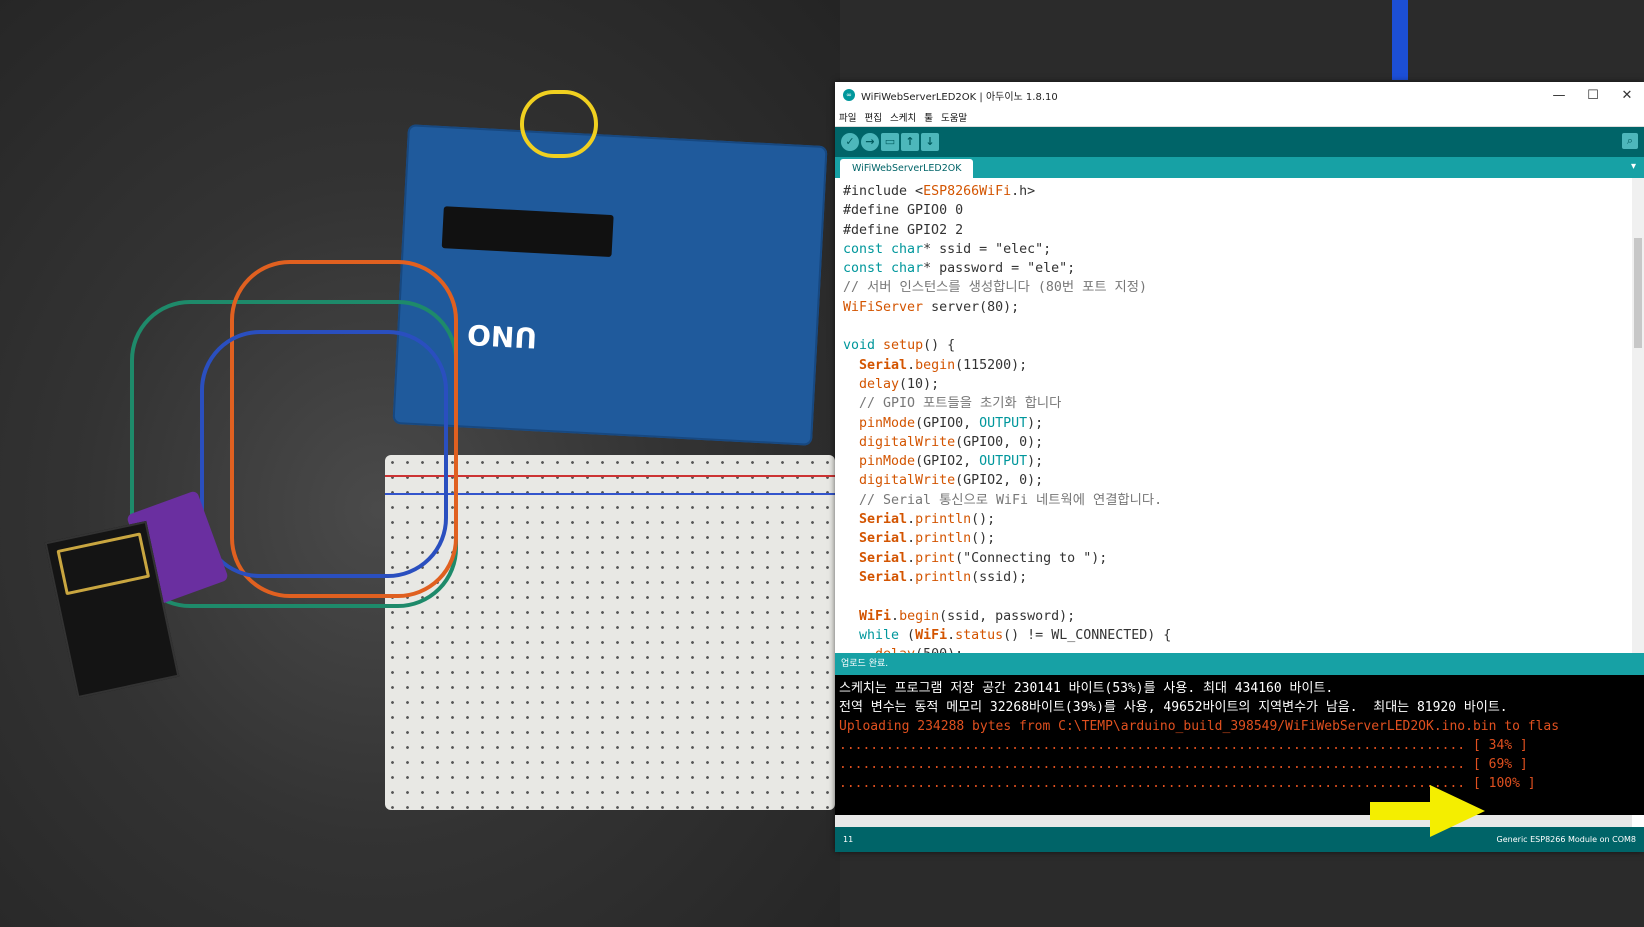 This screenshot has width=1644, height=927. What do you see at coordinates (903, 117) in the screenshot?
I see `menu-sketch: 스케치` at bounding box center [903, 117].